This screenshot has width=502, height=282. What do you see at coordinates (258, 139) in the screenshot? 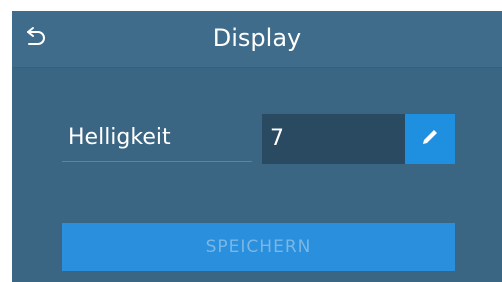
I see `brightness-setting-row: Helligkeit 7` at bounding box center [258, 139].